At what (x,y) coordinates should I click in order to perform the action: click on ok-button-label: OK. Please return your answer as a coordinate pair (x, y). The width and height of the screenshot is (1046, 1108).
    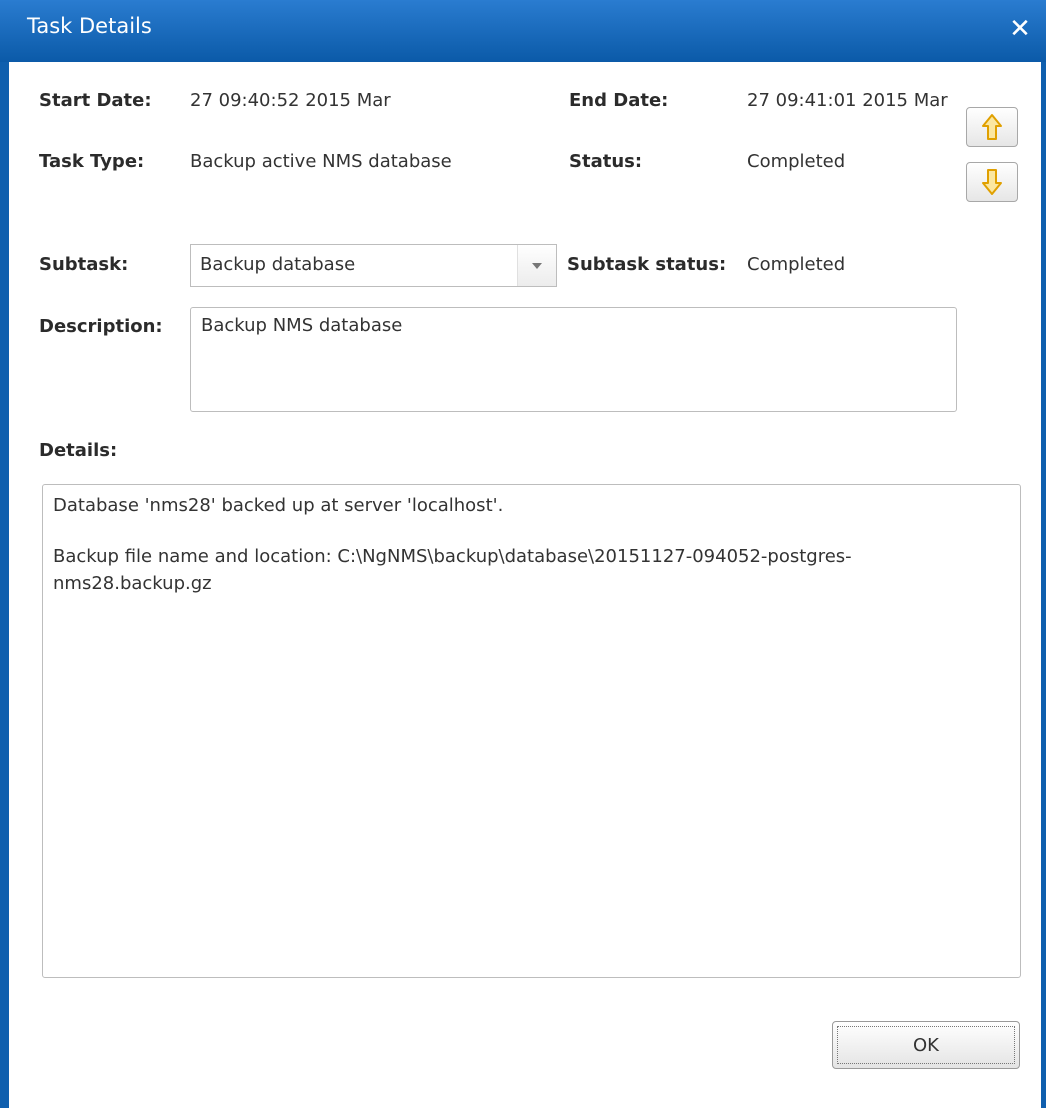
    Looking at the image, I should click on (926, 1045).